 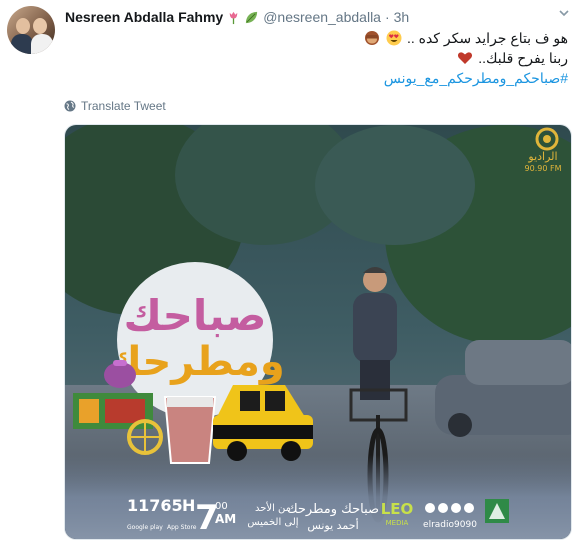 What do you see at coordinates (450, 525) in the screenshot?
I see `social-handle: elradio9090` at bounding box center [450, 525].